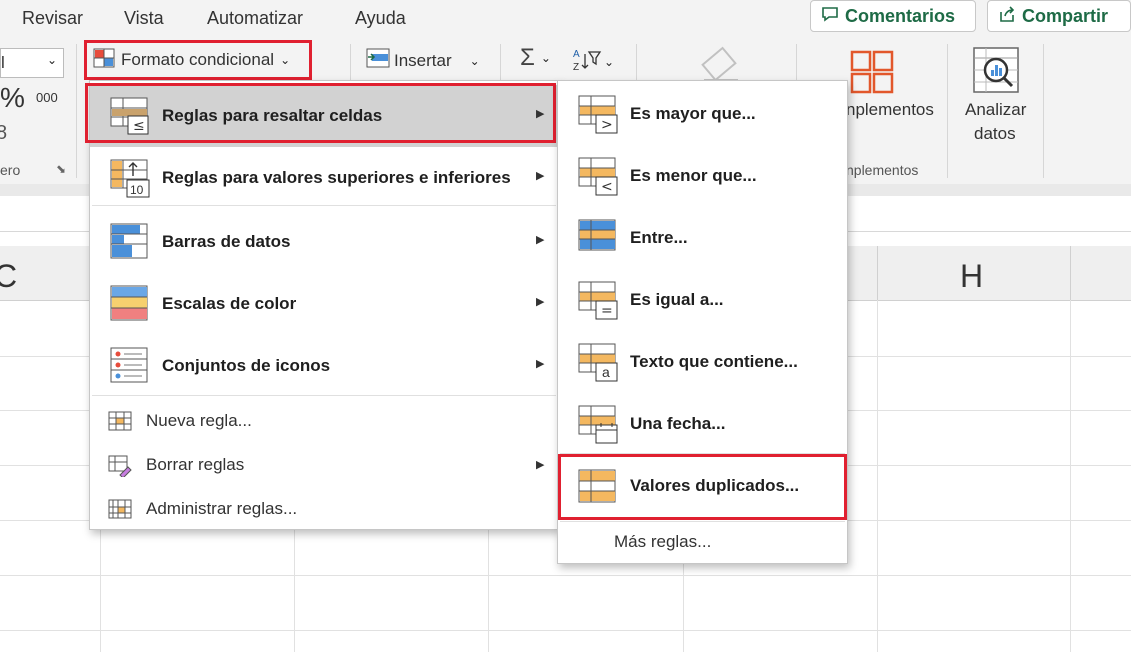  What do you see at coordinates (324, 465) in the screenshot?
I see `menu-item-clear-rules: Borrar reglas ▶` at bounding box center [324, 465].